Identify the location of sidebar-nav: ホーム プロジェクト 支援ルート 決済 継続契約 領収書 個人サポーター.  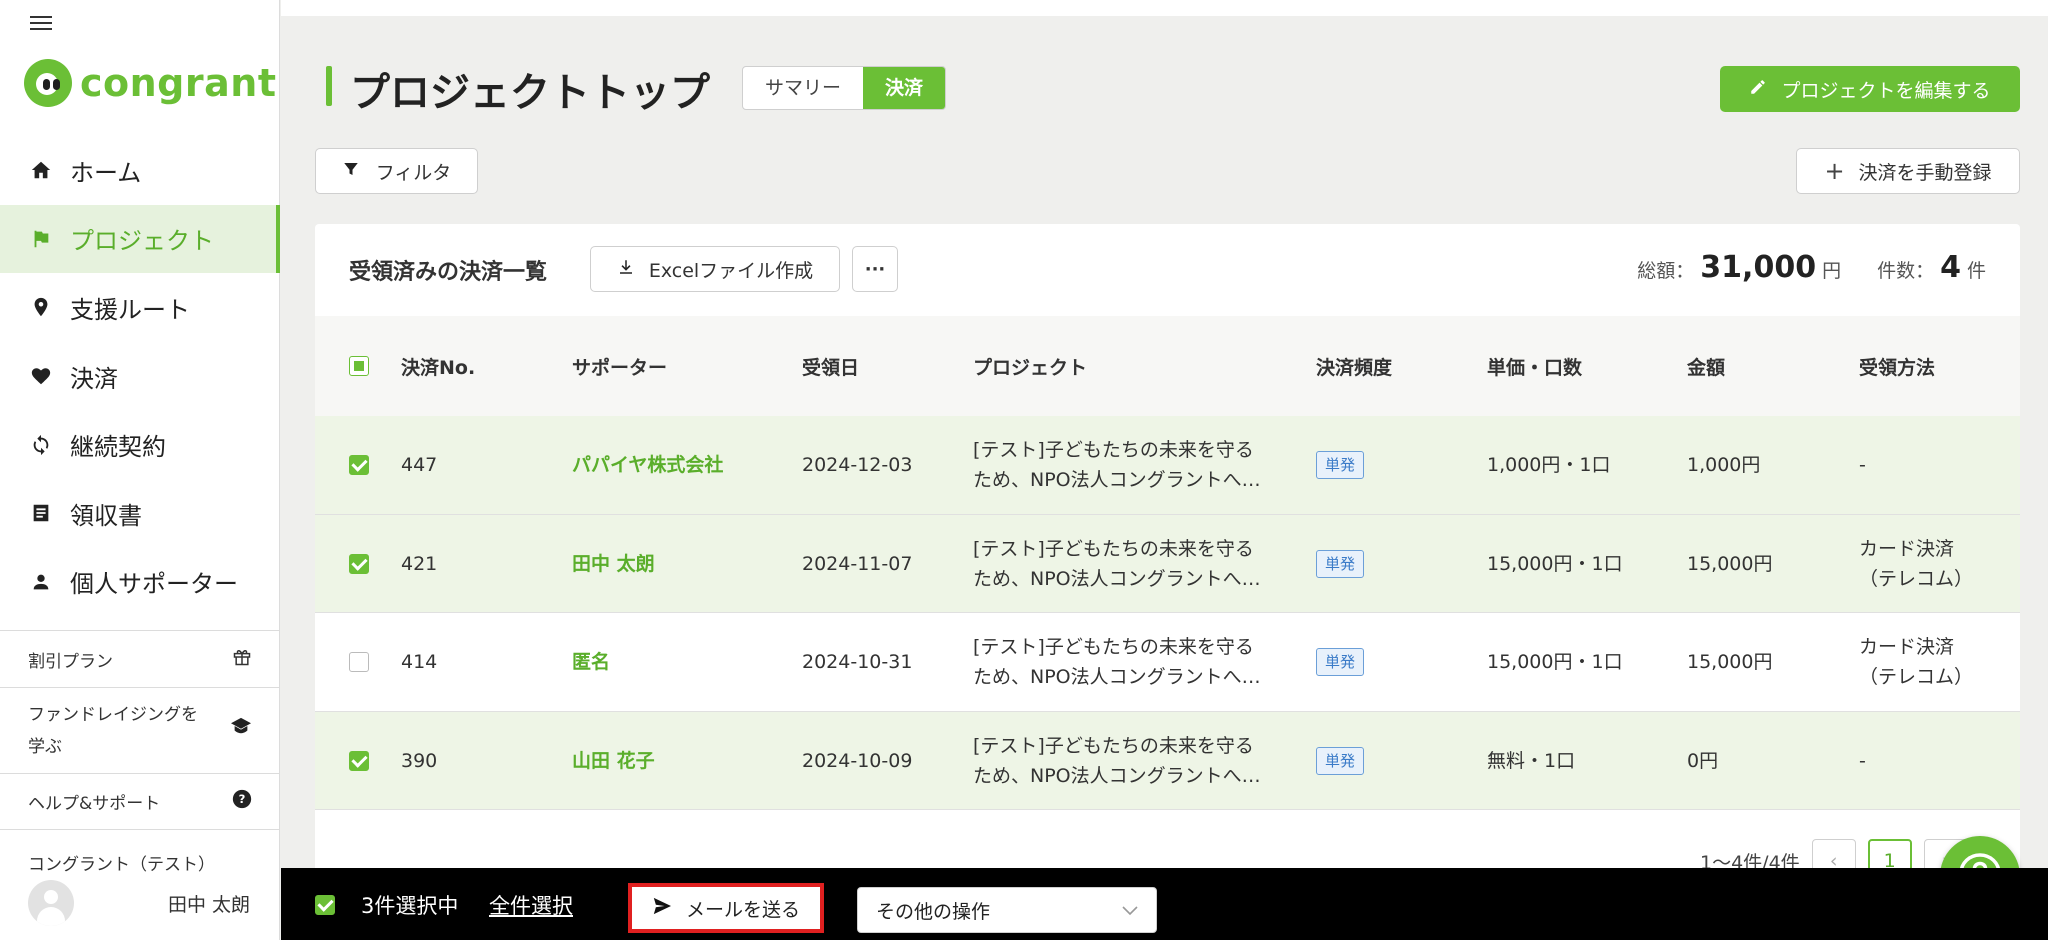
(140, 376).